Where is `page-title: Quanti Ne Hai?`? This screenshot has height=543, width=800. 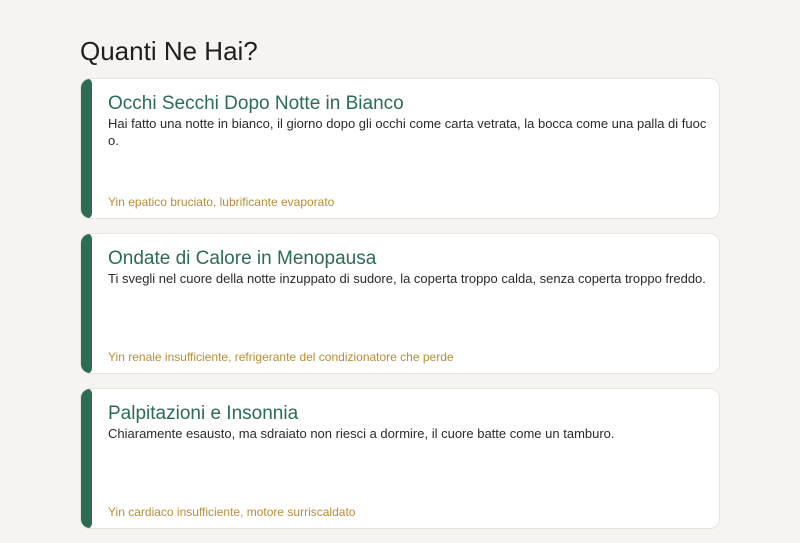
page-title: Quanti Ne Hai? is located at coordinates (169, 51).